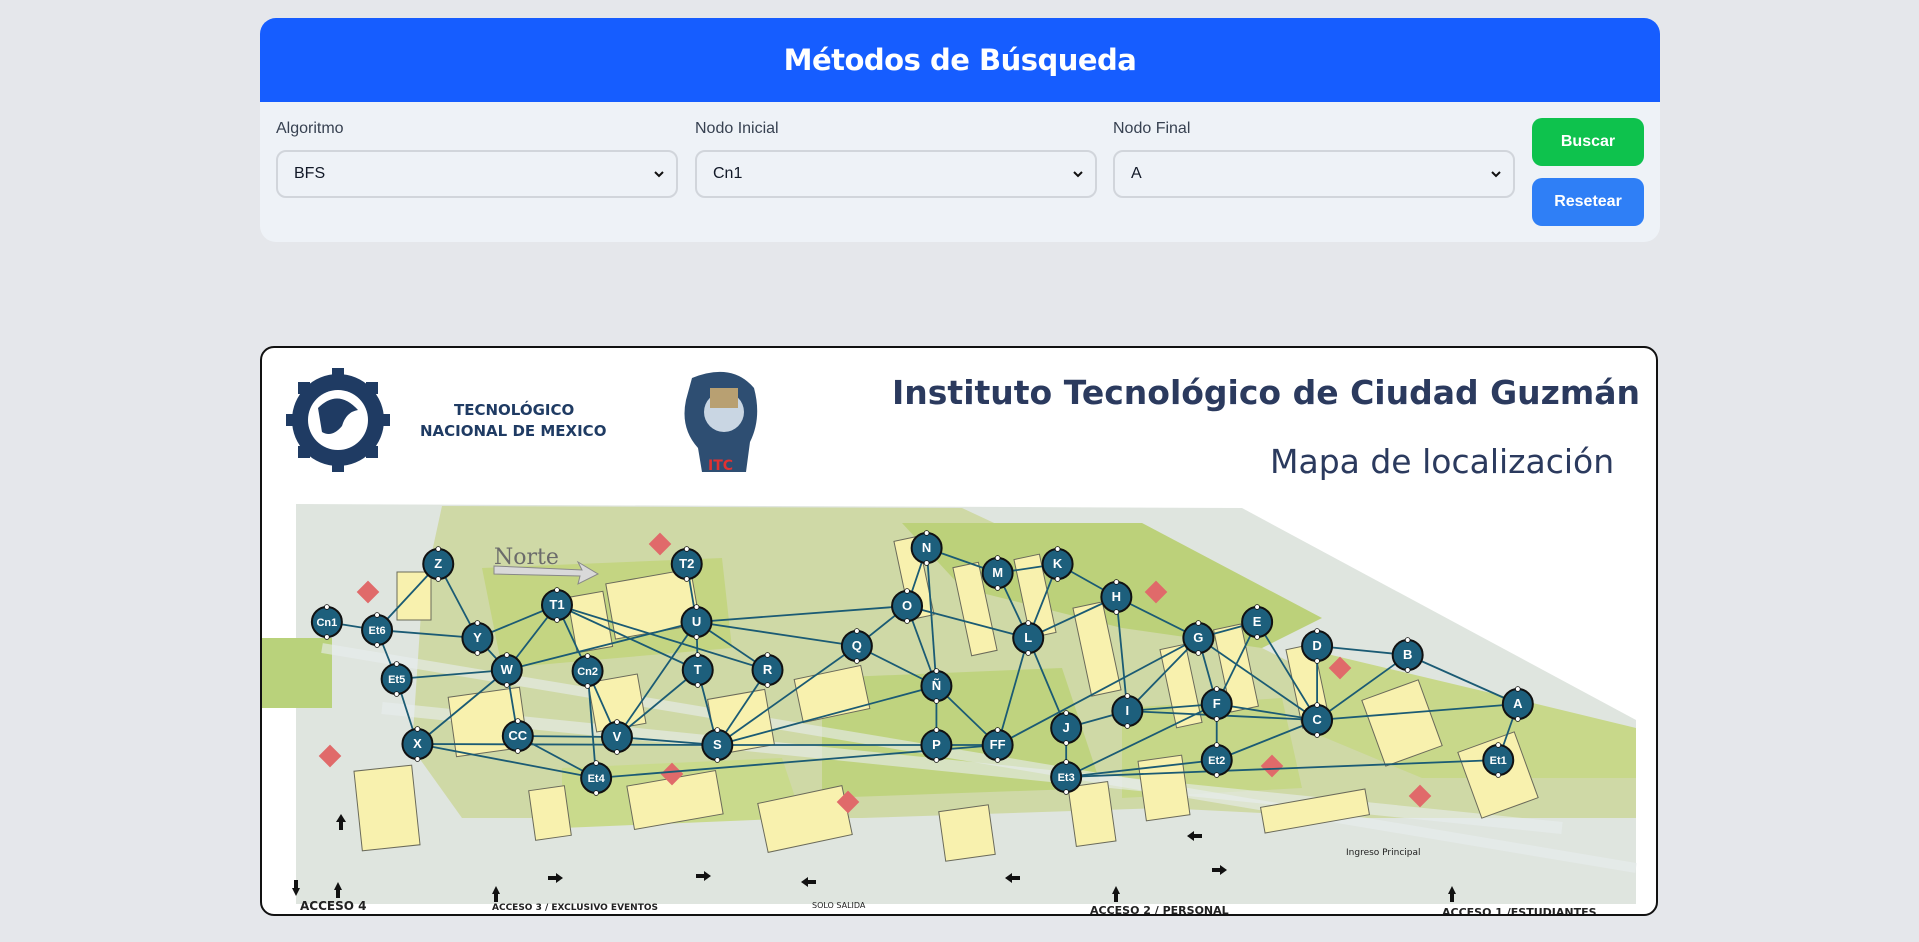  I want to click on itc-logo-text: ITC, so click(720, 466).